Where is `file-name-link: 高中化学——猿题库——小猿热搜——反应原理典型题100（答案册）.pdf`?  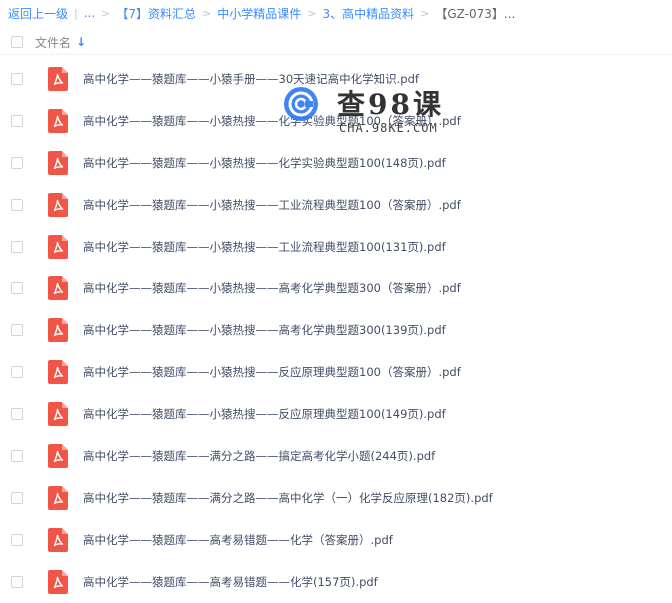
file-name-link: 高中化学——猿题库——小猿热搜——反应原理典型题100（答案册）.pdf is located at coordinates (272, 372).